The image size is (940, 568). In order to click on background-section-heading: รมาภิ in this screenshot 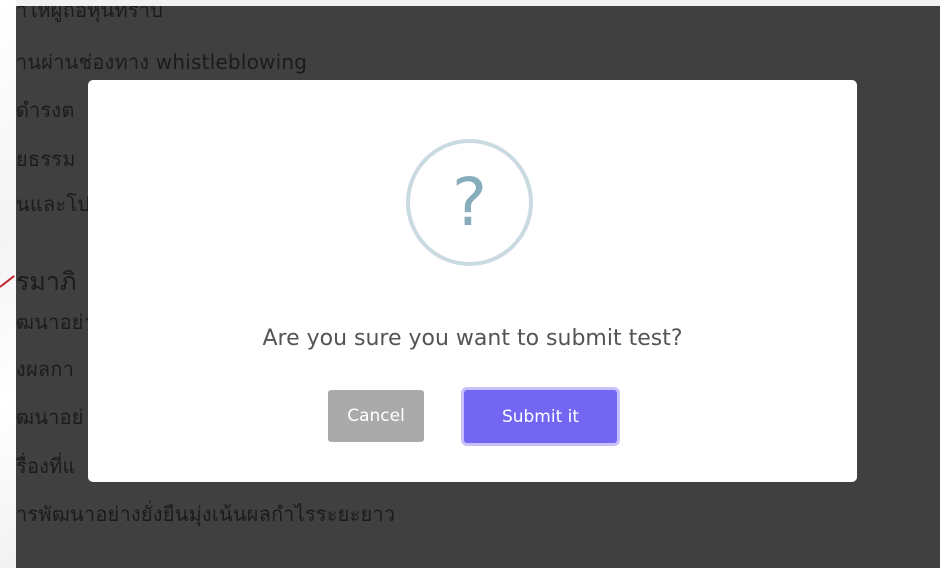, I will do `click(46, 281)`.